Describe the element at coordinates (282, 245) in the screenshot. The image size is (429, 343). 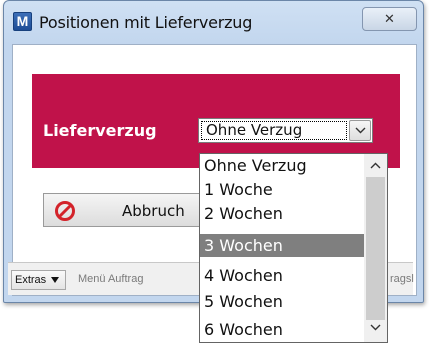
I see `dropdown-option: 3 Wochen` at that location.